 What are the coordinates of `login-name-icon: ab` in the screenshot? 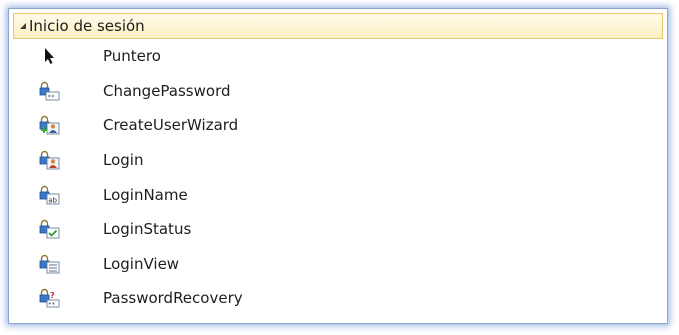 It's located at (49, 194).